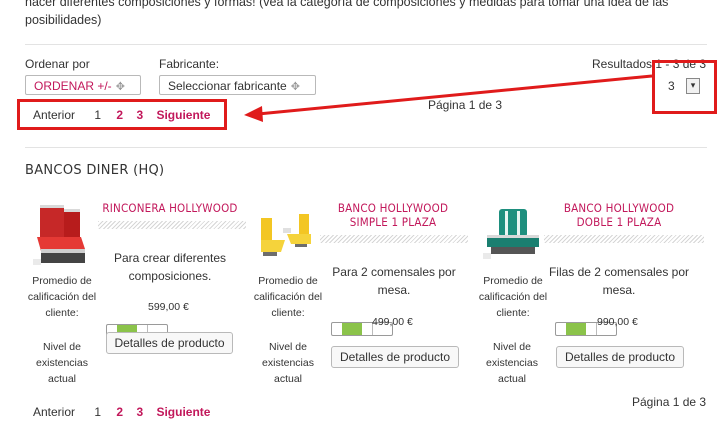  I want to click on red-corner-booth-icon, so click(59, 235).